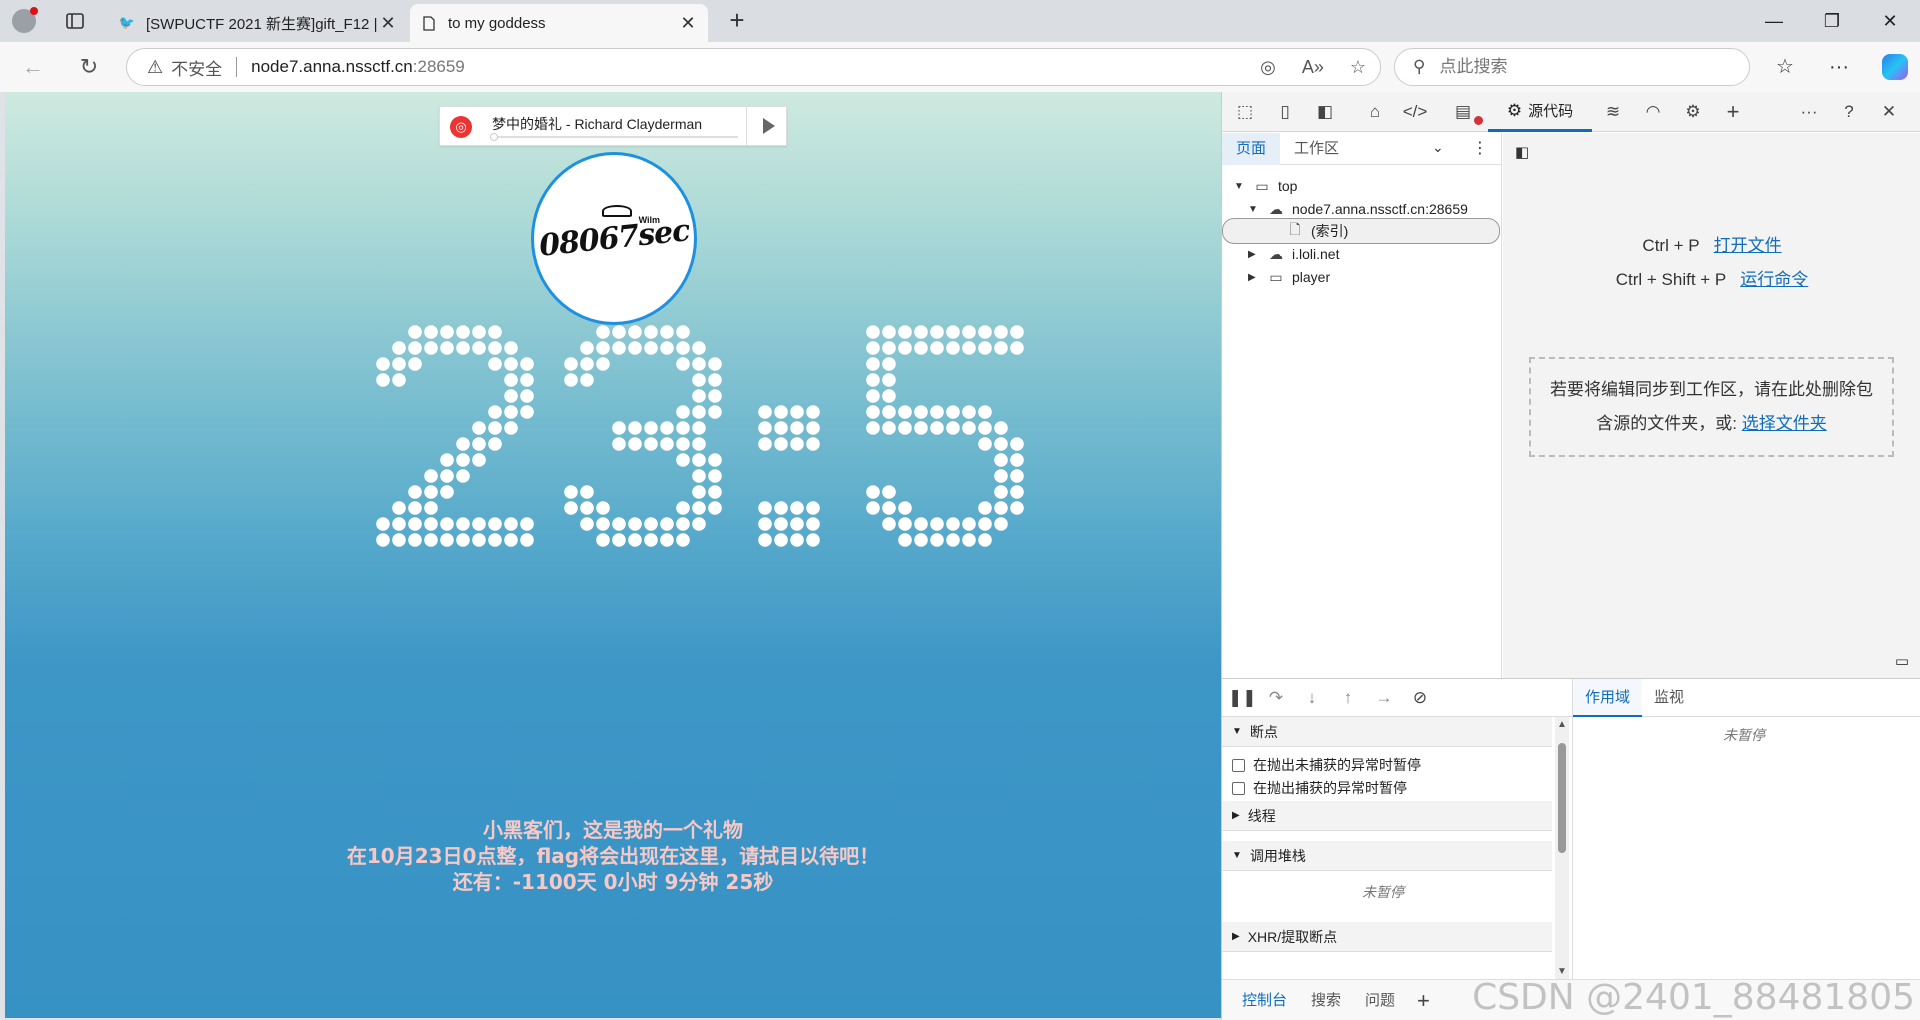 This screenshot has width=1920, height=1020. I want to click on workspace-dropzone: 若要将编辑同步到工作区，请在此处删除包含源的文件夹，或: 选择文件夹, so click(1711, 407).